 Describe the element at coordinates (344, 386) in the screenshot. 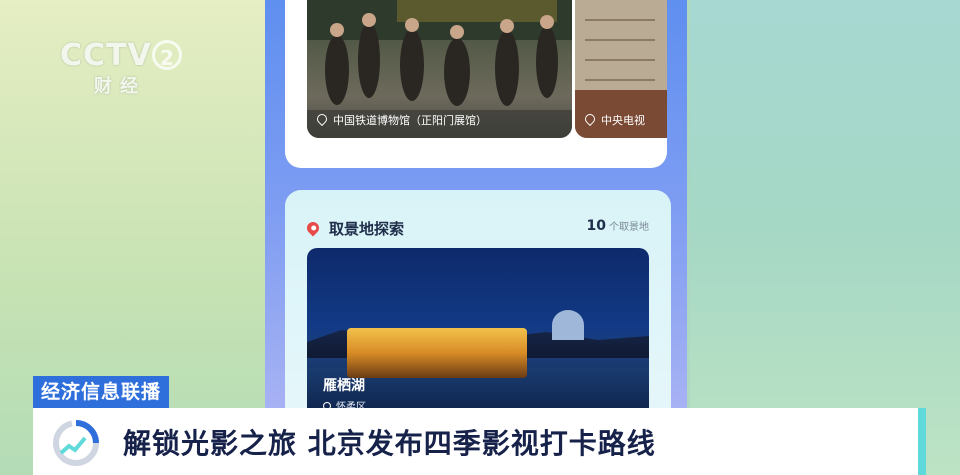

I see `place-name: 雁栖湖` at that location.